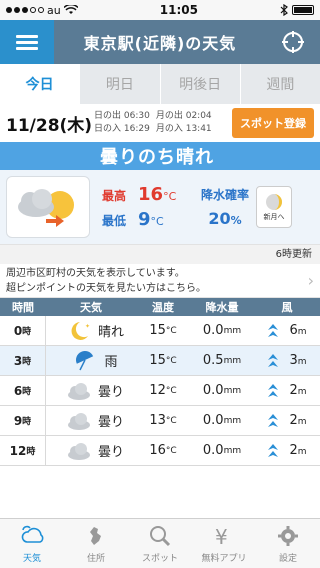 The height and width of the screenshot is (568, 320). I want to click on precip-label: 降水確率, so click(224, 195).